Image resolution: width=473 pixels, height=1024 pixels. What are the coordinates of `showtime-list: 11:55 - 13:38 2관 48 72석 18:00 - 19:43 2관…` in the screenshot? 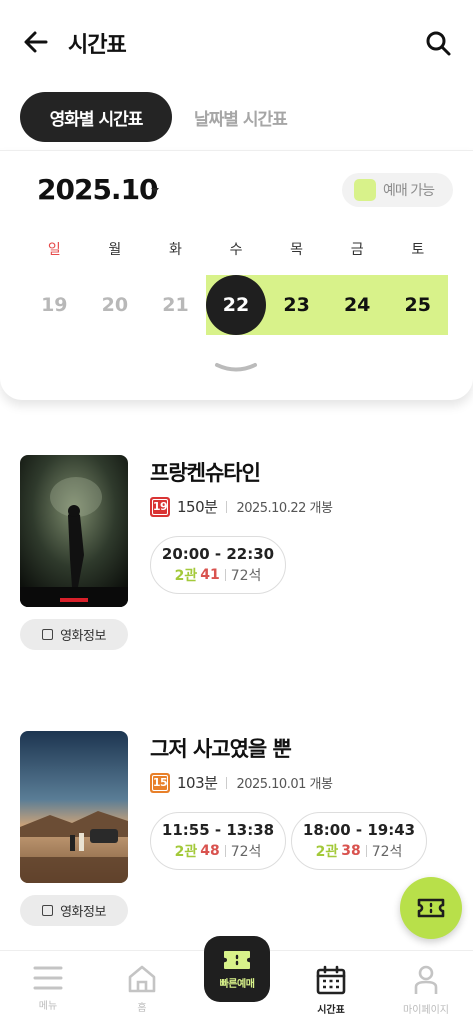 It's located at (291, 841).